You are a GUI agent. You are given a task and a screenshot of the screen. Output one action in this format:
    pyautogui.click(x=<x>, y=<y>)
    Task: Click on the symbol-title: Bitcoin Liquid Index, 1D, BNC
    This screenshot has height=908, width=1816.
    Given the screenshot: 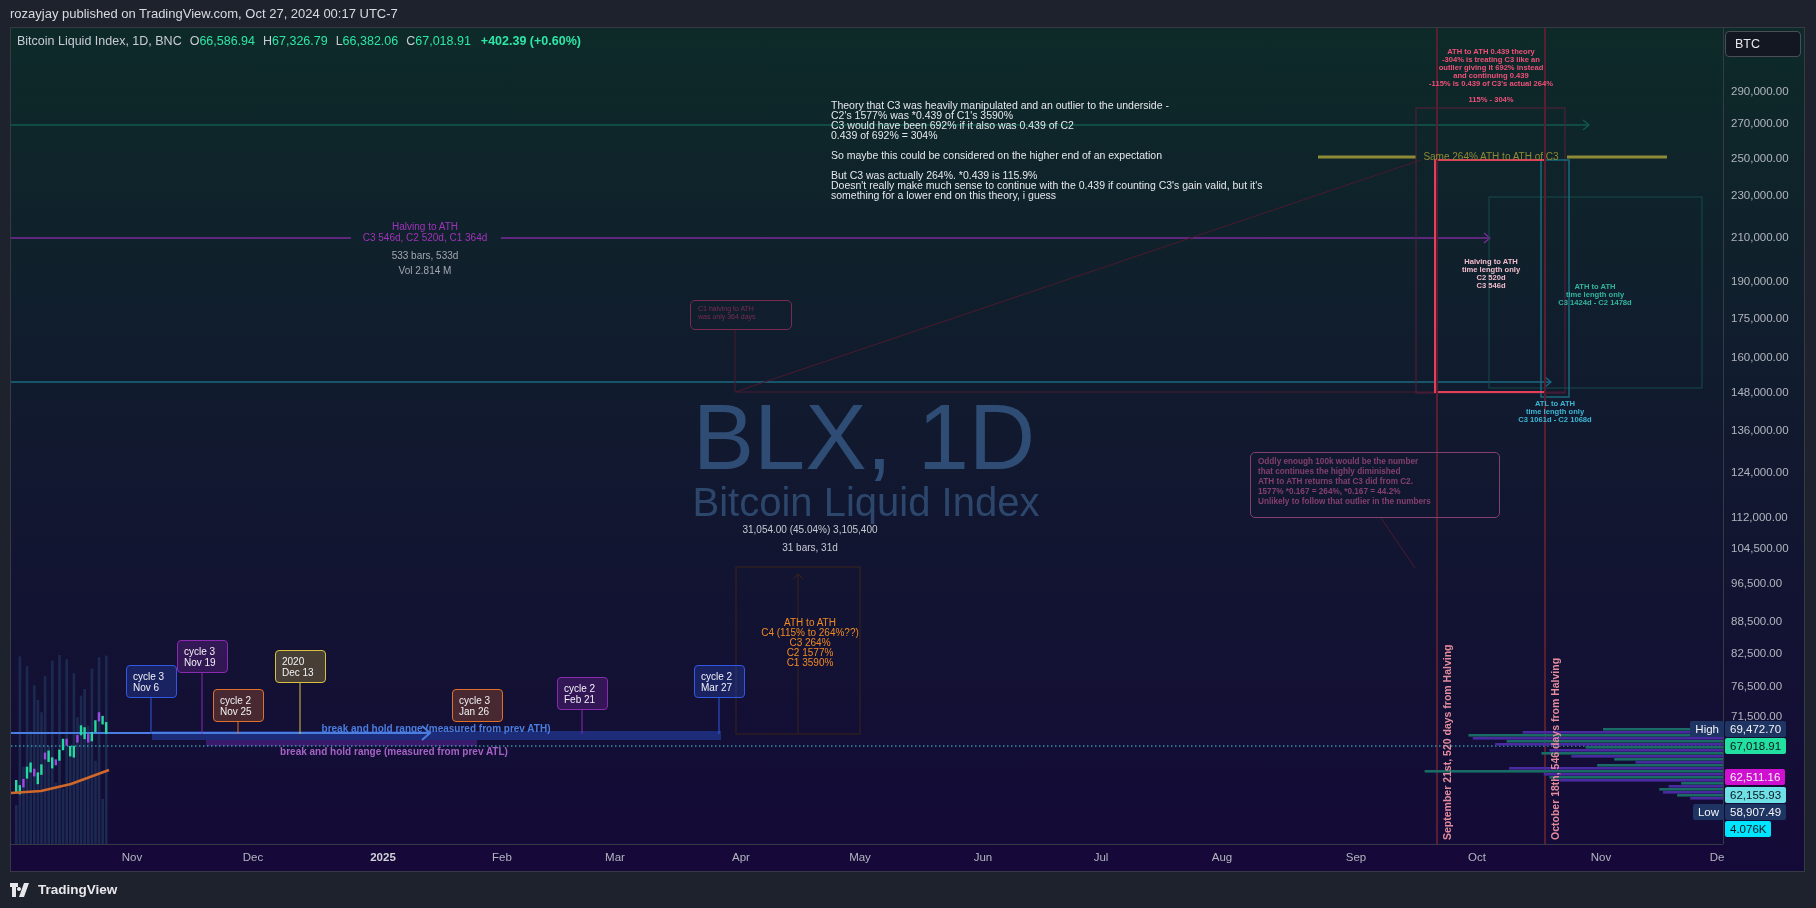 What is the action you would take?
    pyautogui.click(x=99, y=41)
    